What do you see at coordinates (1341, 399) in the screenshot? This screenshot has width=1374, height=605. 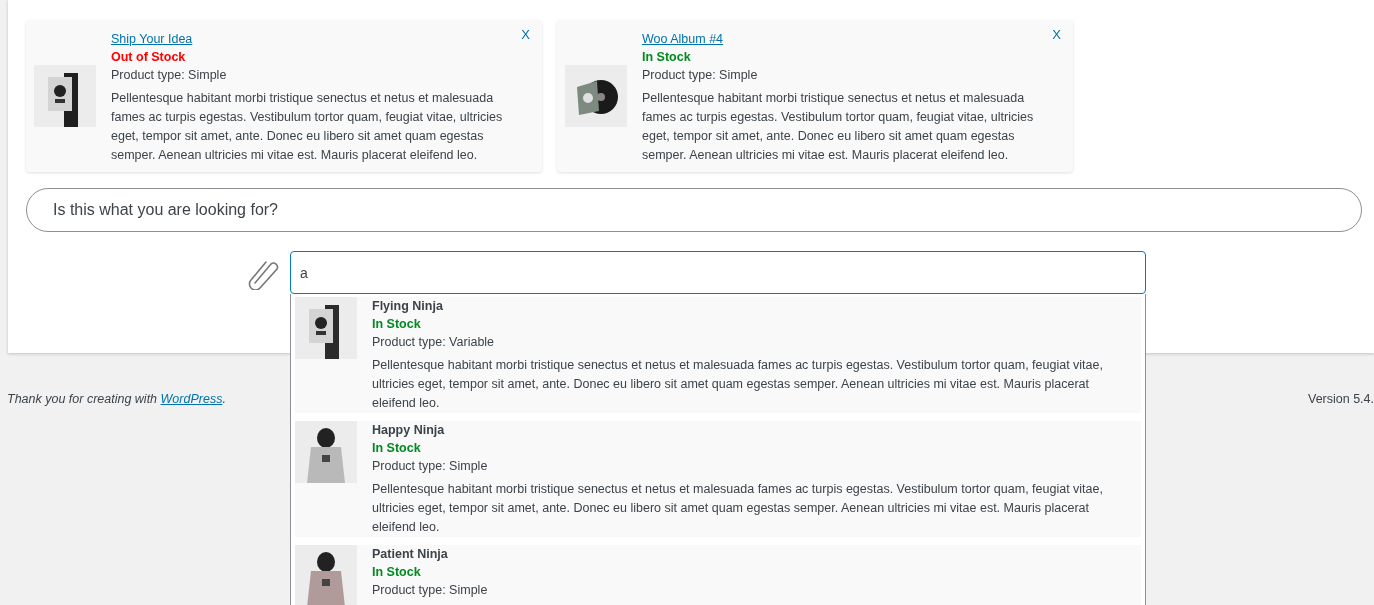 I see `version-text: Version 5.4.` at bounding box center [1341, 399].